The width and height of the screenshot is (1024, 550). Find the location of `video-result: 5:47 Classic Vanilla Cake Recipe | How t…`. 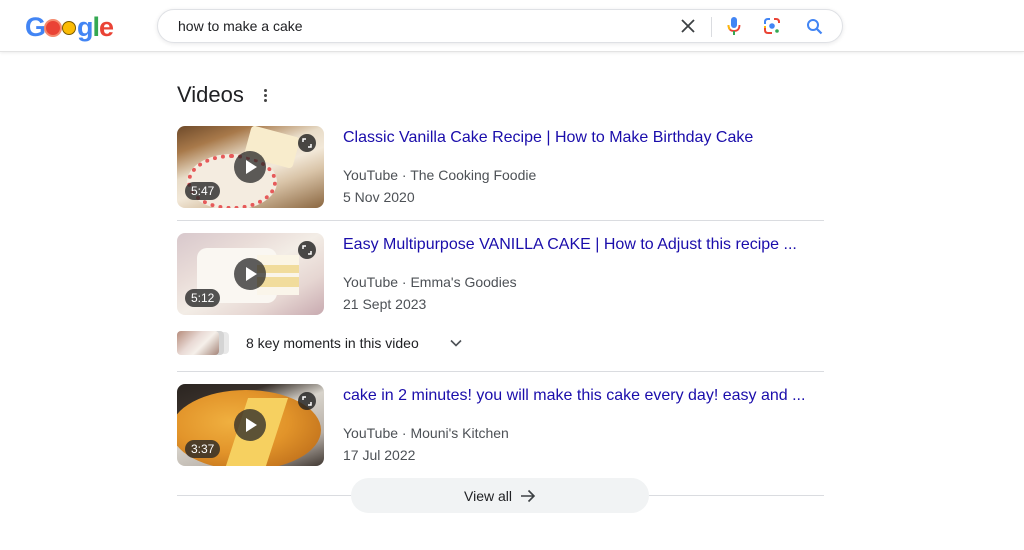

video-result: 5:47 Classic Vanilla Cake Recipe | How t… is located at coordinates (500, 167).